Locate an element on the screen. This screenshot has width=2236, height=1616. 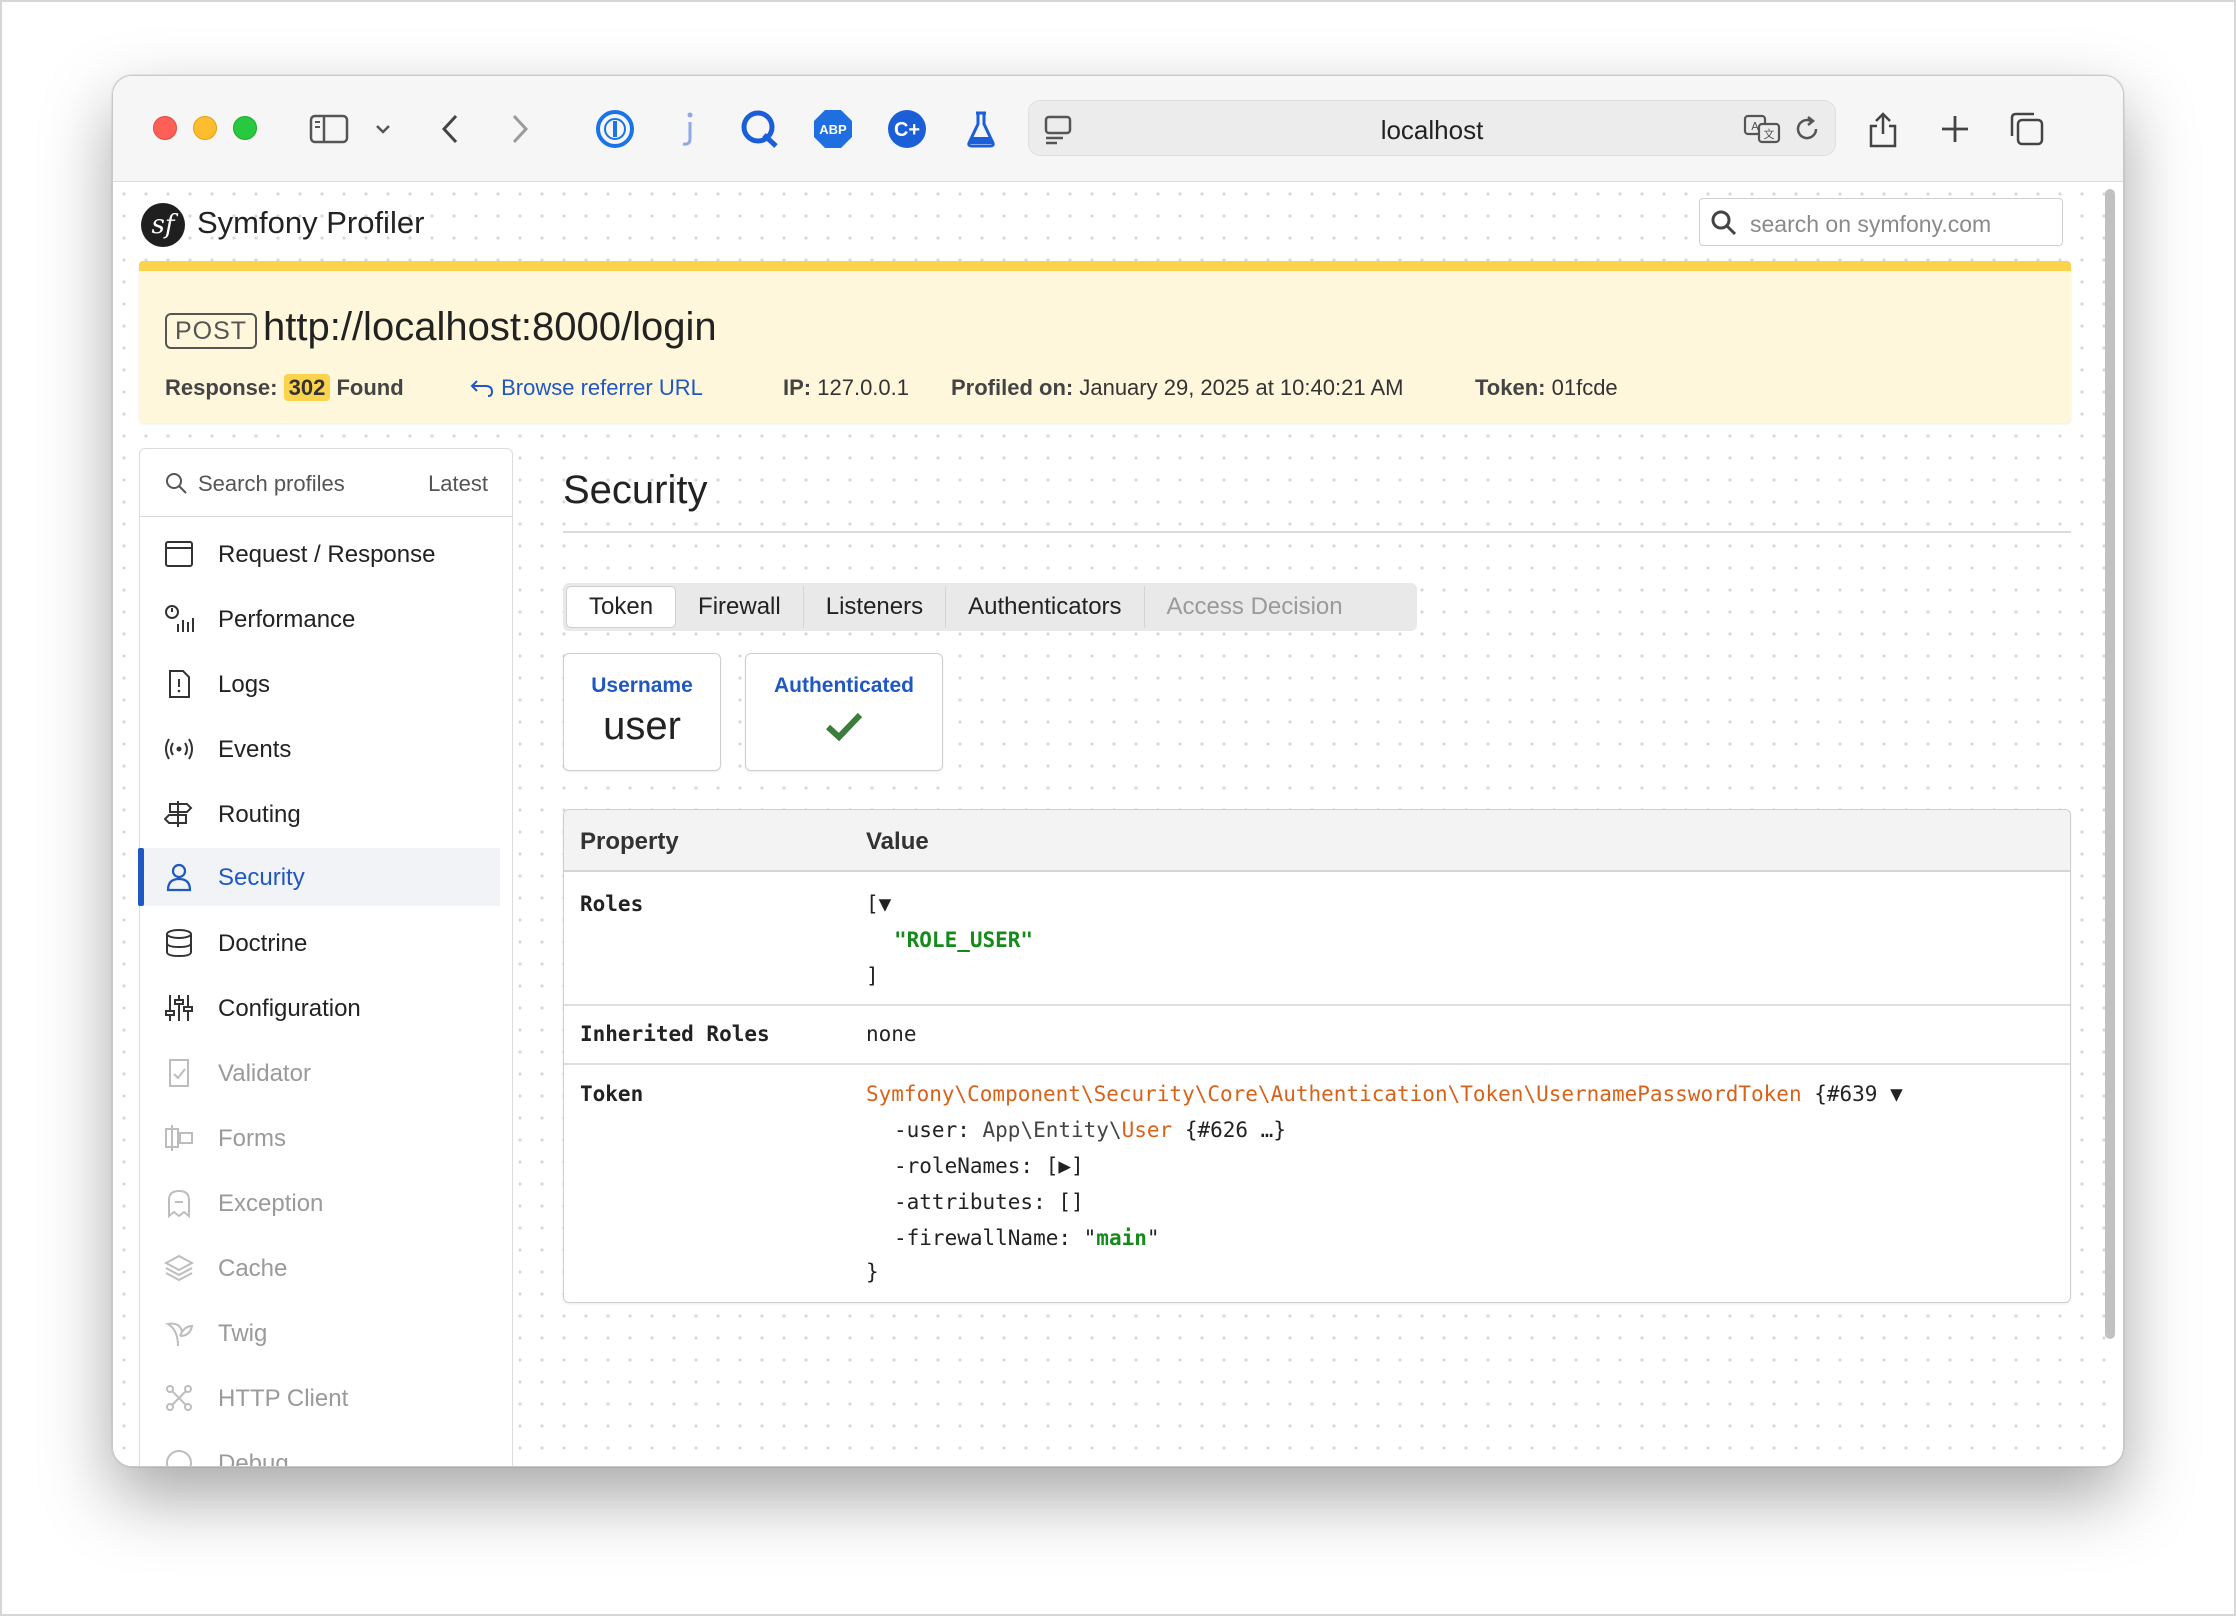
search-profiles: Search profiles Latest is located at coordinates (326, 483).